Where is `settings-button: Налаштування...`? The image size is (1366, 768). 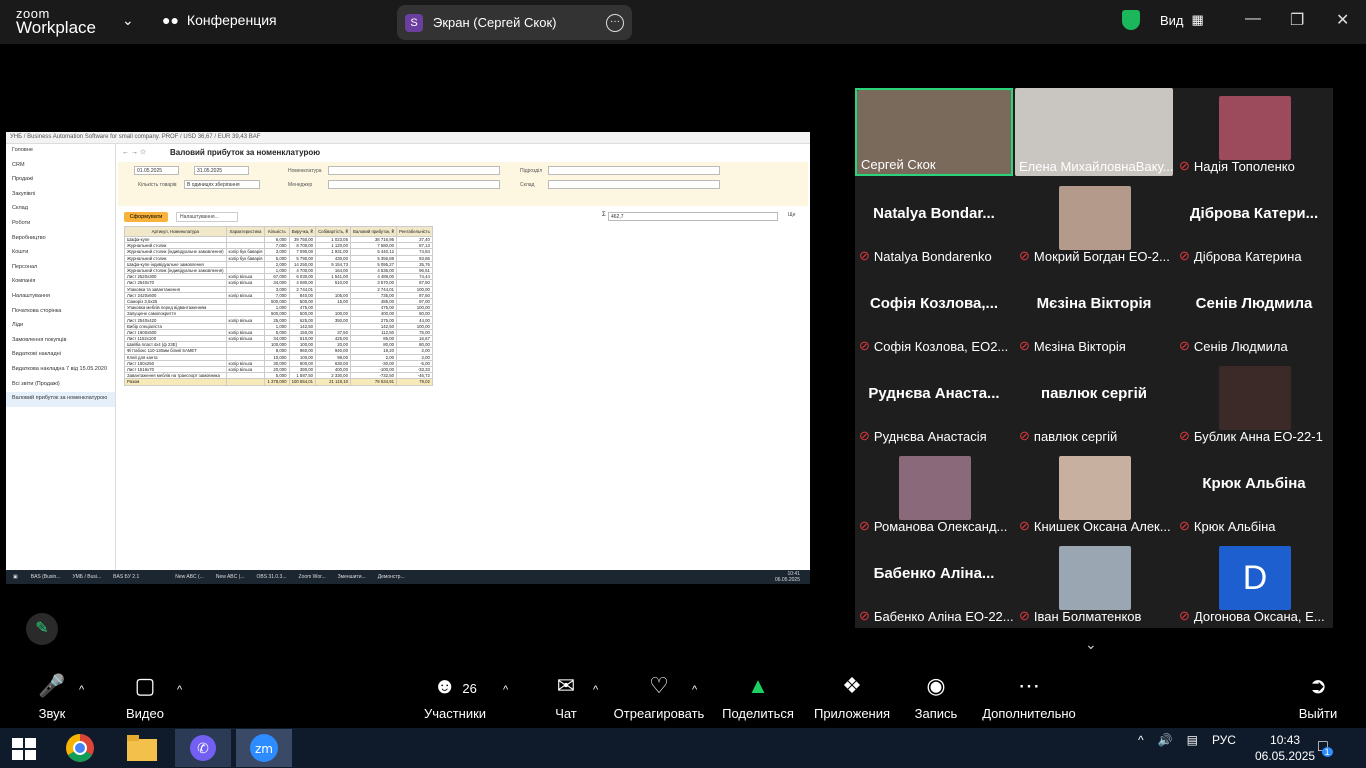 settings-button: Налаштування... is located at coordinates (207, 217).